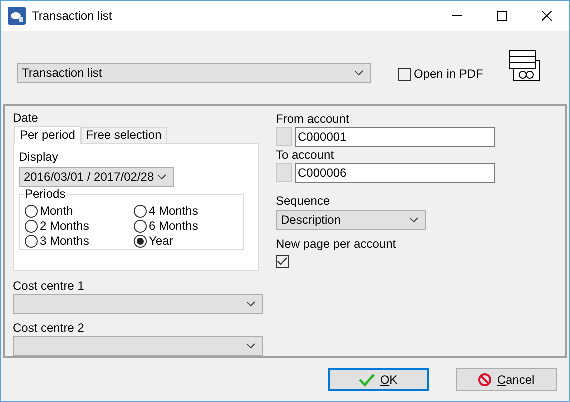  Describe the element at coordinates (49, 328) in the screenshot. I see `field-label: Cost centre 2` at that location.